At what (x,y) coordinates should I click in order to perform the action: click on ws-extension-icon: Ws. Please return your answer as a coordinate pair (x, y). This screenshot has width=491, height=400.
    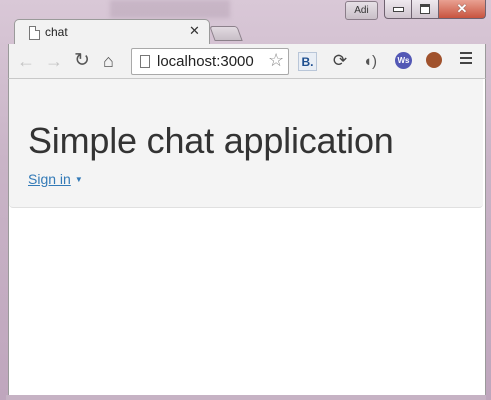
    Looking at the image, I should click on (403, 60).